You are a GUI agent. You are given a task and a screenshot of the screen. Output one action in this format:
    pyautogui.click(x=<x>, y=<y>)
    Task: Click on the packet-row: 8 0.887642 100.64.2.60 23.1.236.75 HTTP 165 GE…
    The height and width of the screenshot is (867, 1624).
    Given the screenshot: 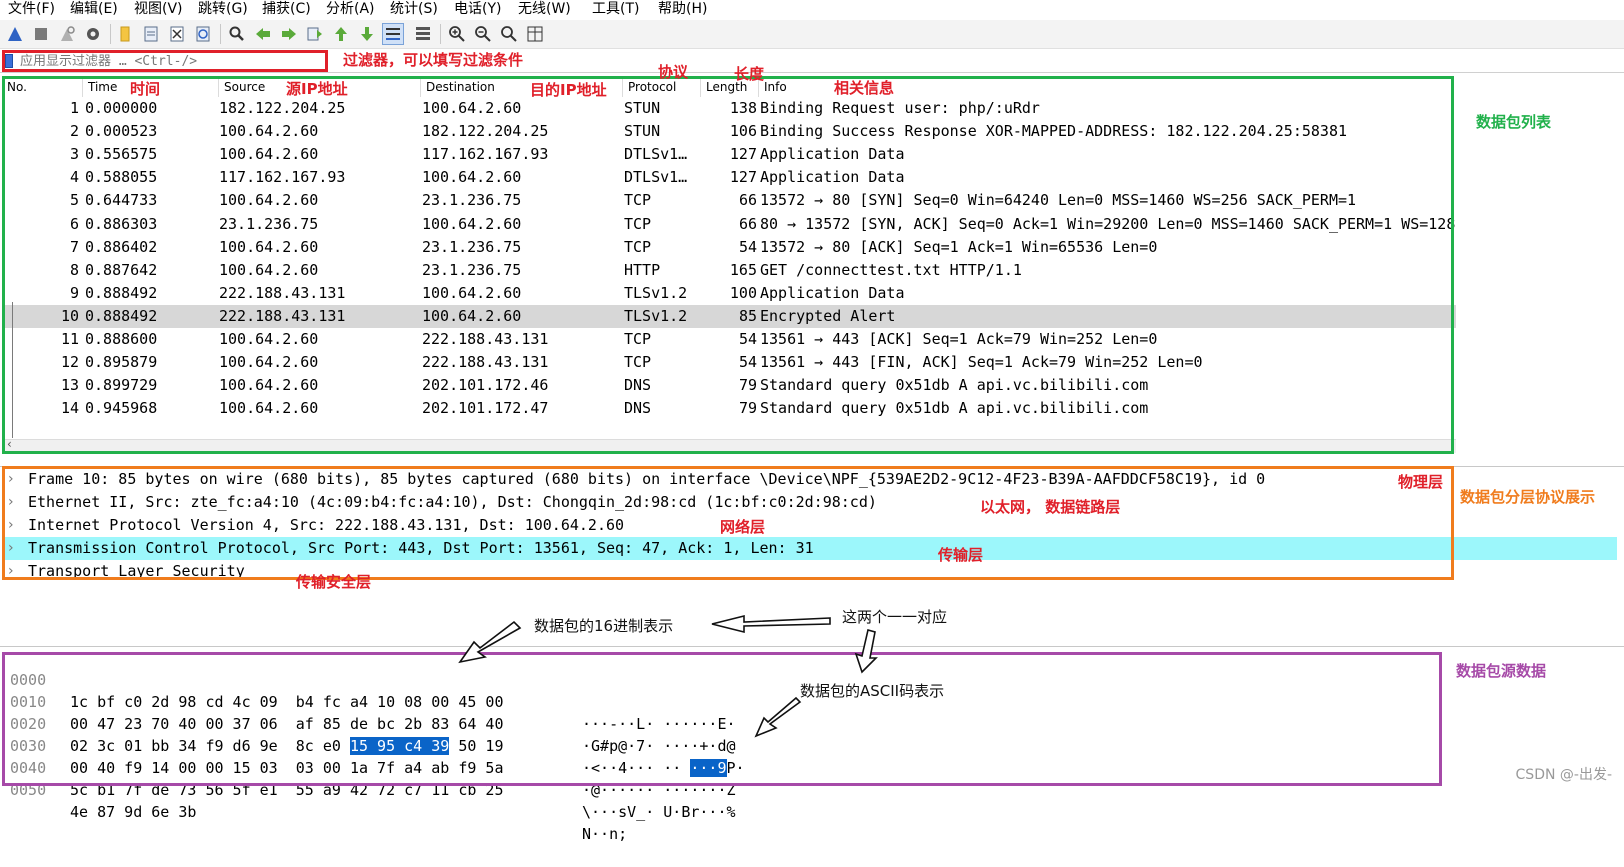 What is the action you would take?
    pyautogui.click(x=729, y=270)
    